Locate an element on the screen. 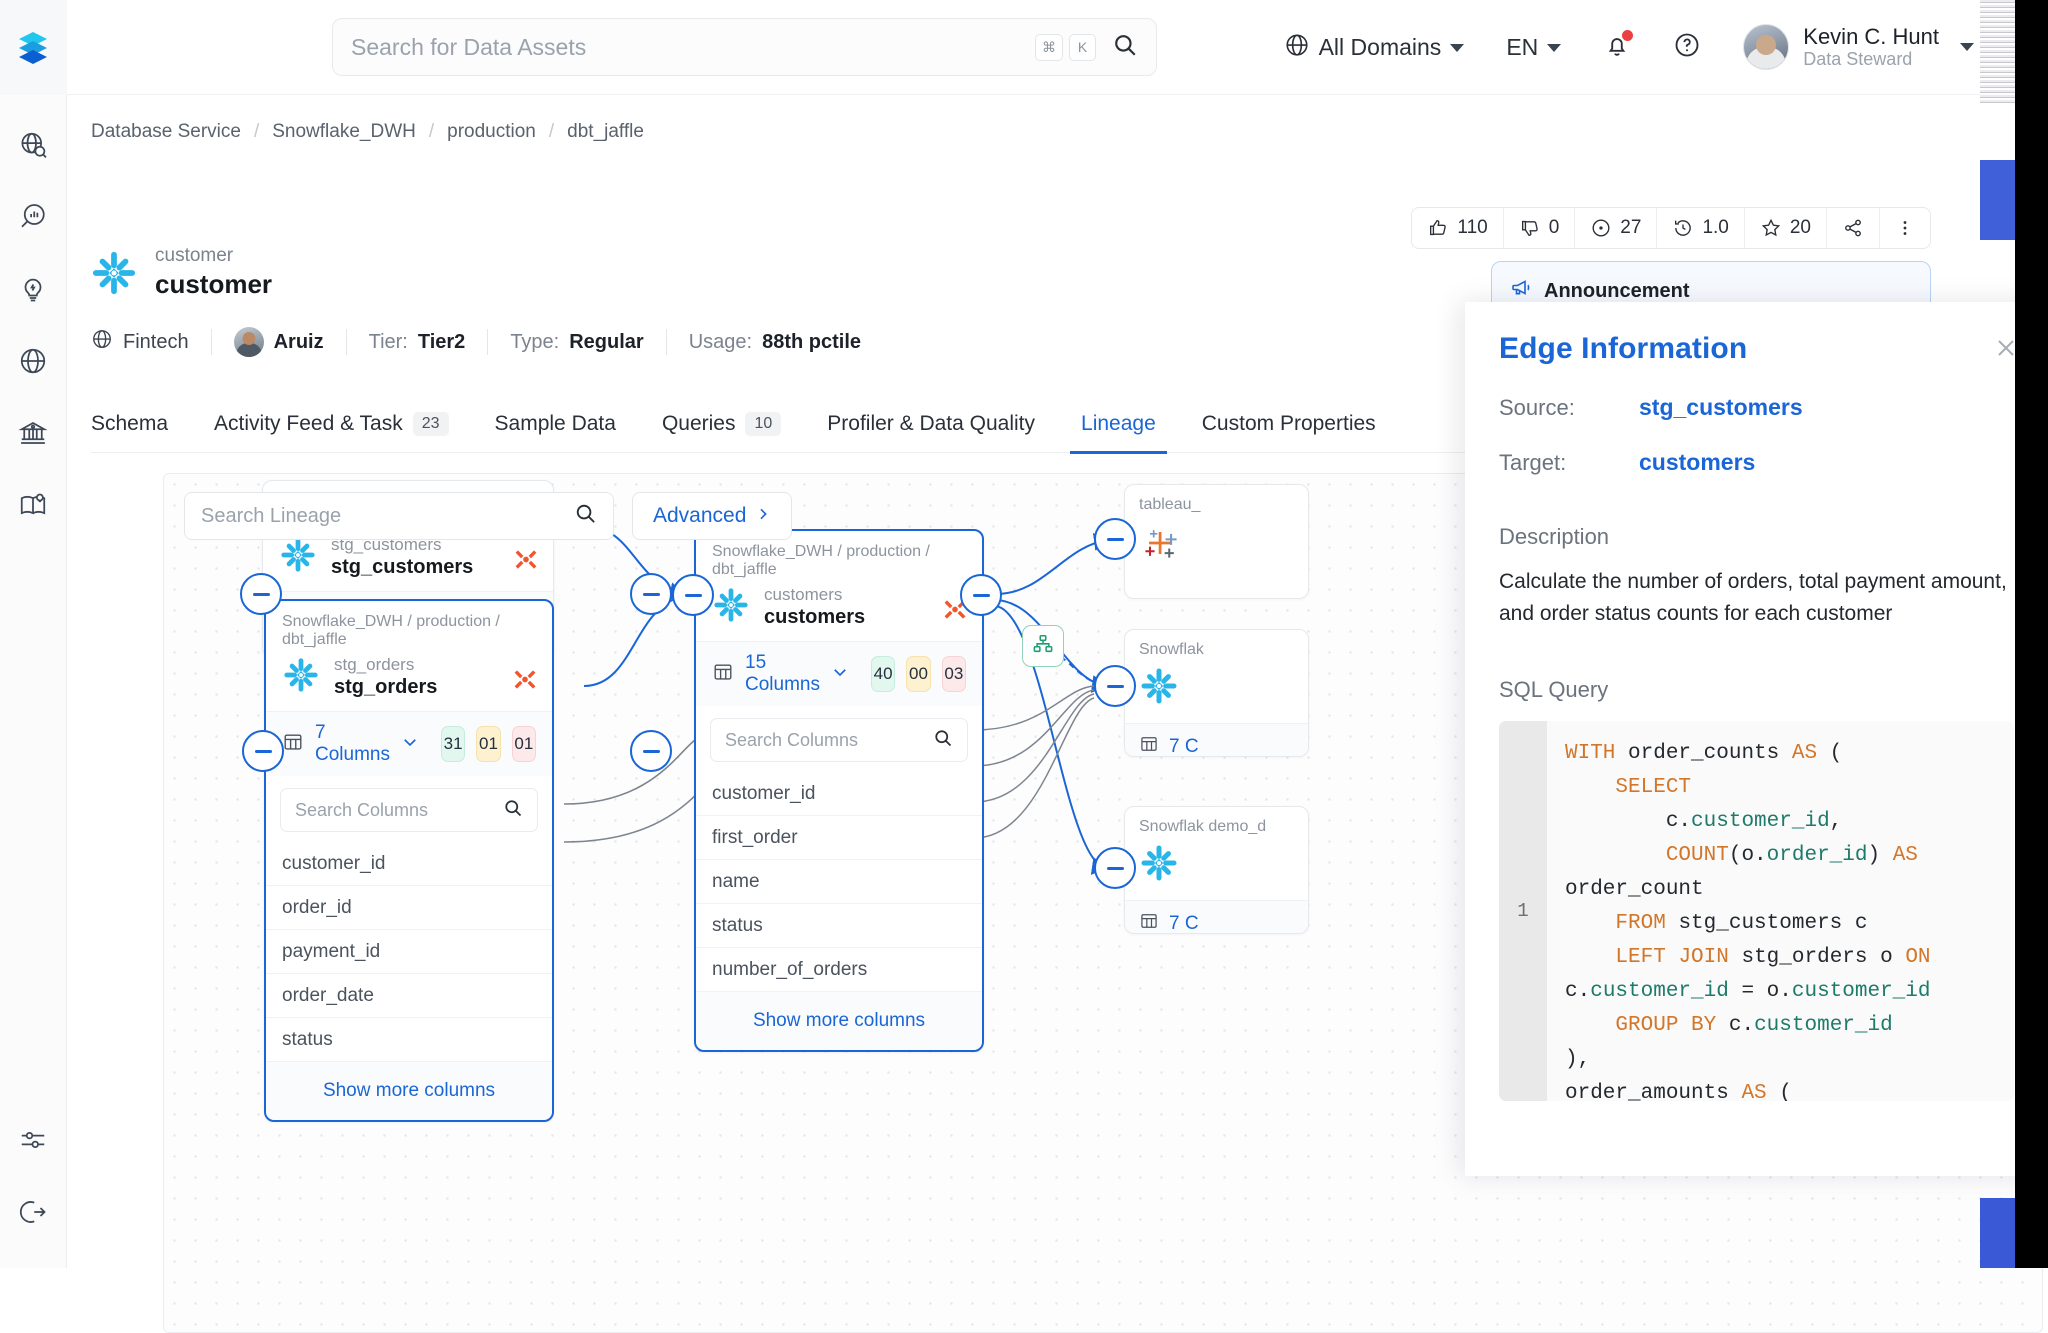 This screenshot has height=1333, width=2048. tab-custom-properties: Custom Properties is located at coordinates (1289, 424).